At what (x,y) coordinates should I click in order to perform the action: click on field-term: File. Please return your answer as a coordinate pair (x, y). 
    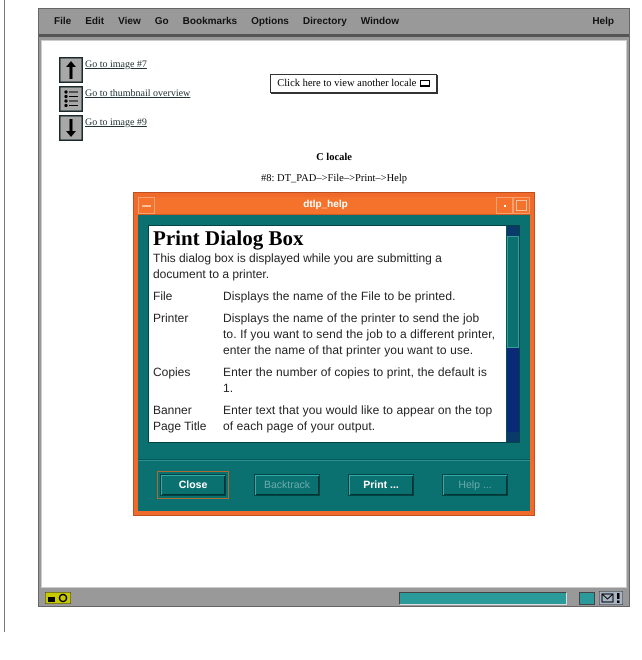
    Looking at the image, I should click on (163, 296).